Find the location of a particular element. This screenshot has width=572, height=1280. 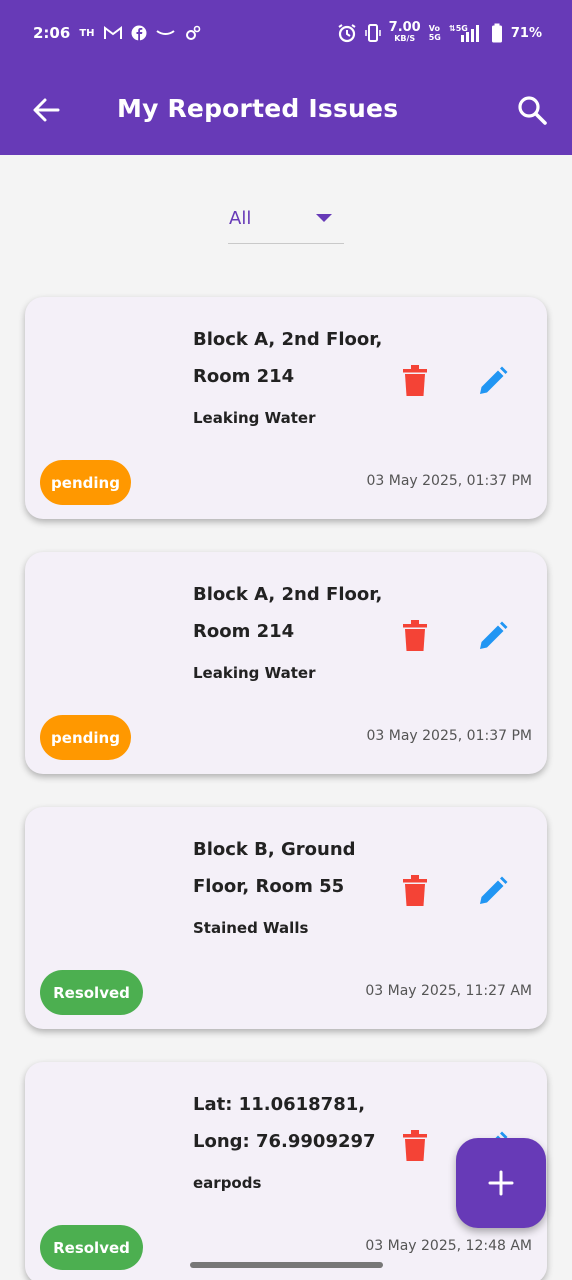

search-icon is located at coordinates (532, 110).